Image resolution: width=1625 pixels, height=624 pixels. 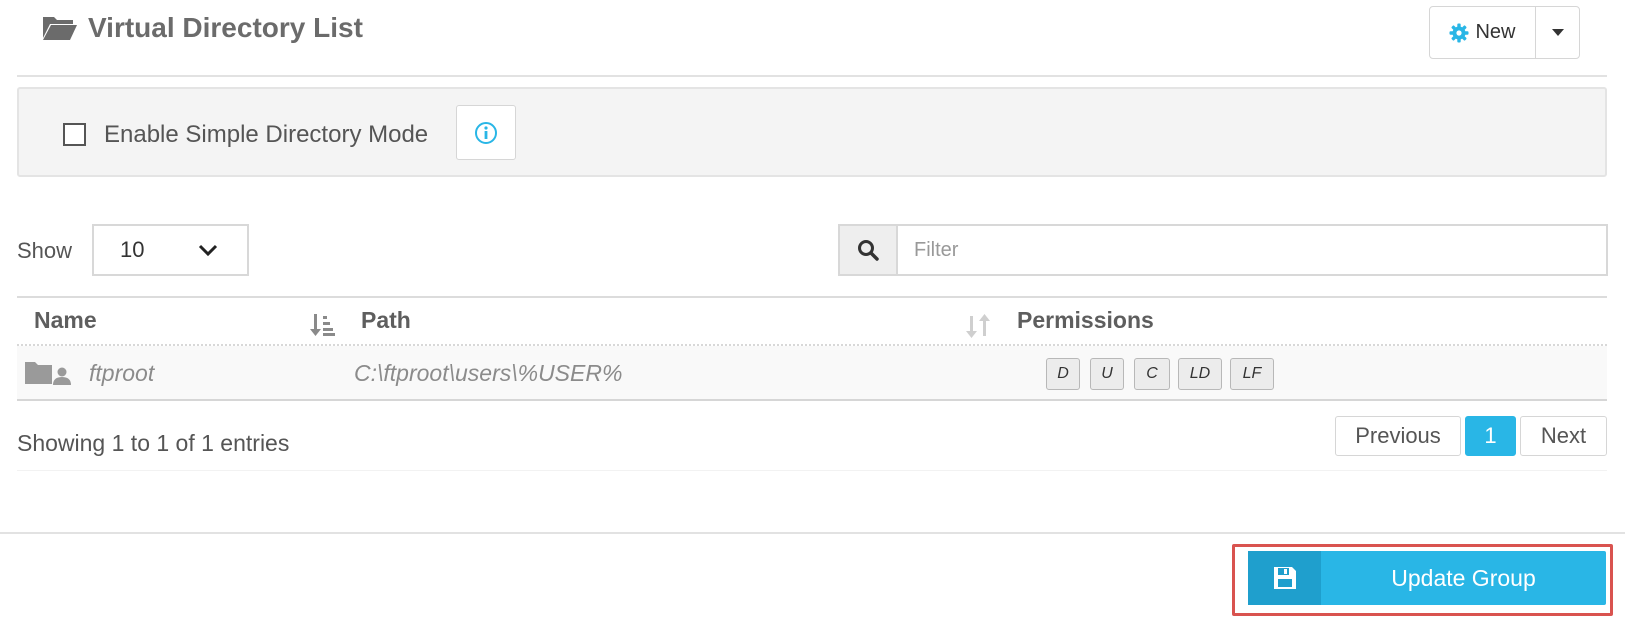 What do you see at coordinates (1252, 374) in the screenshot?
I see `permission-badge-lf: LF` at bounding box center [1252, 374].